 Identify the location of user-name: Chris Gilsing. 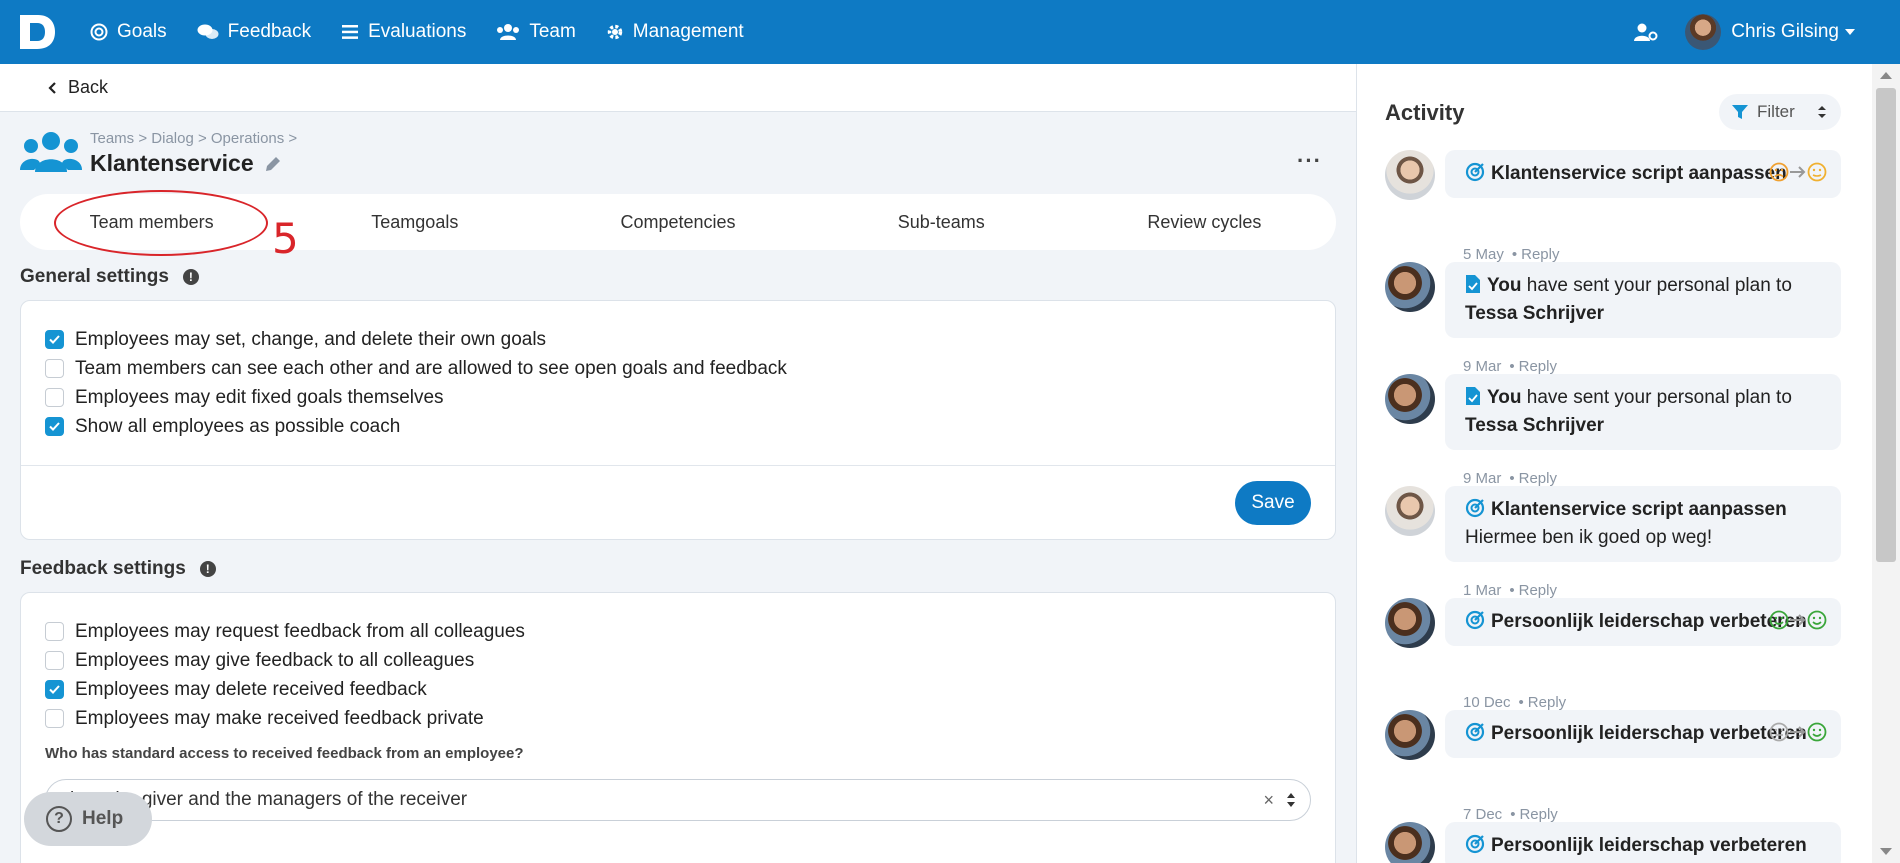
(1785, 32).